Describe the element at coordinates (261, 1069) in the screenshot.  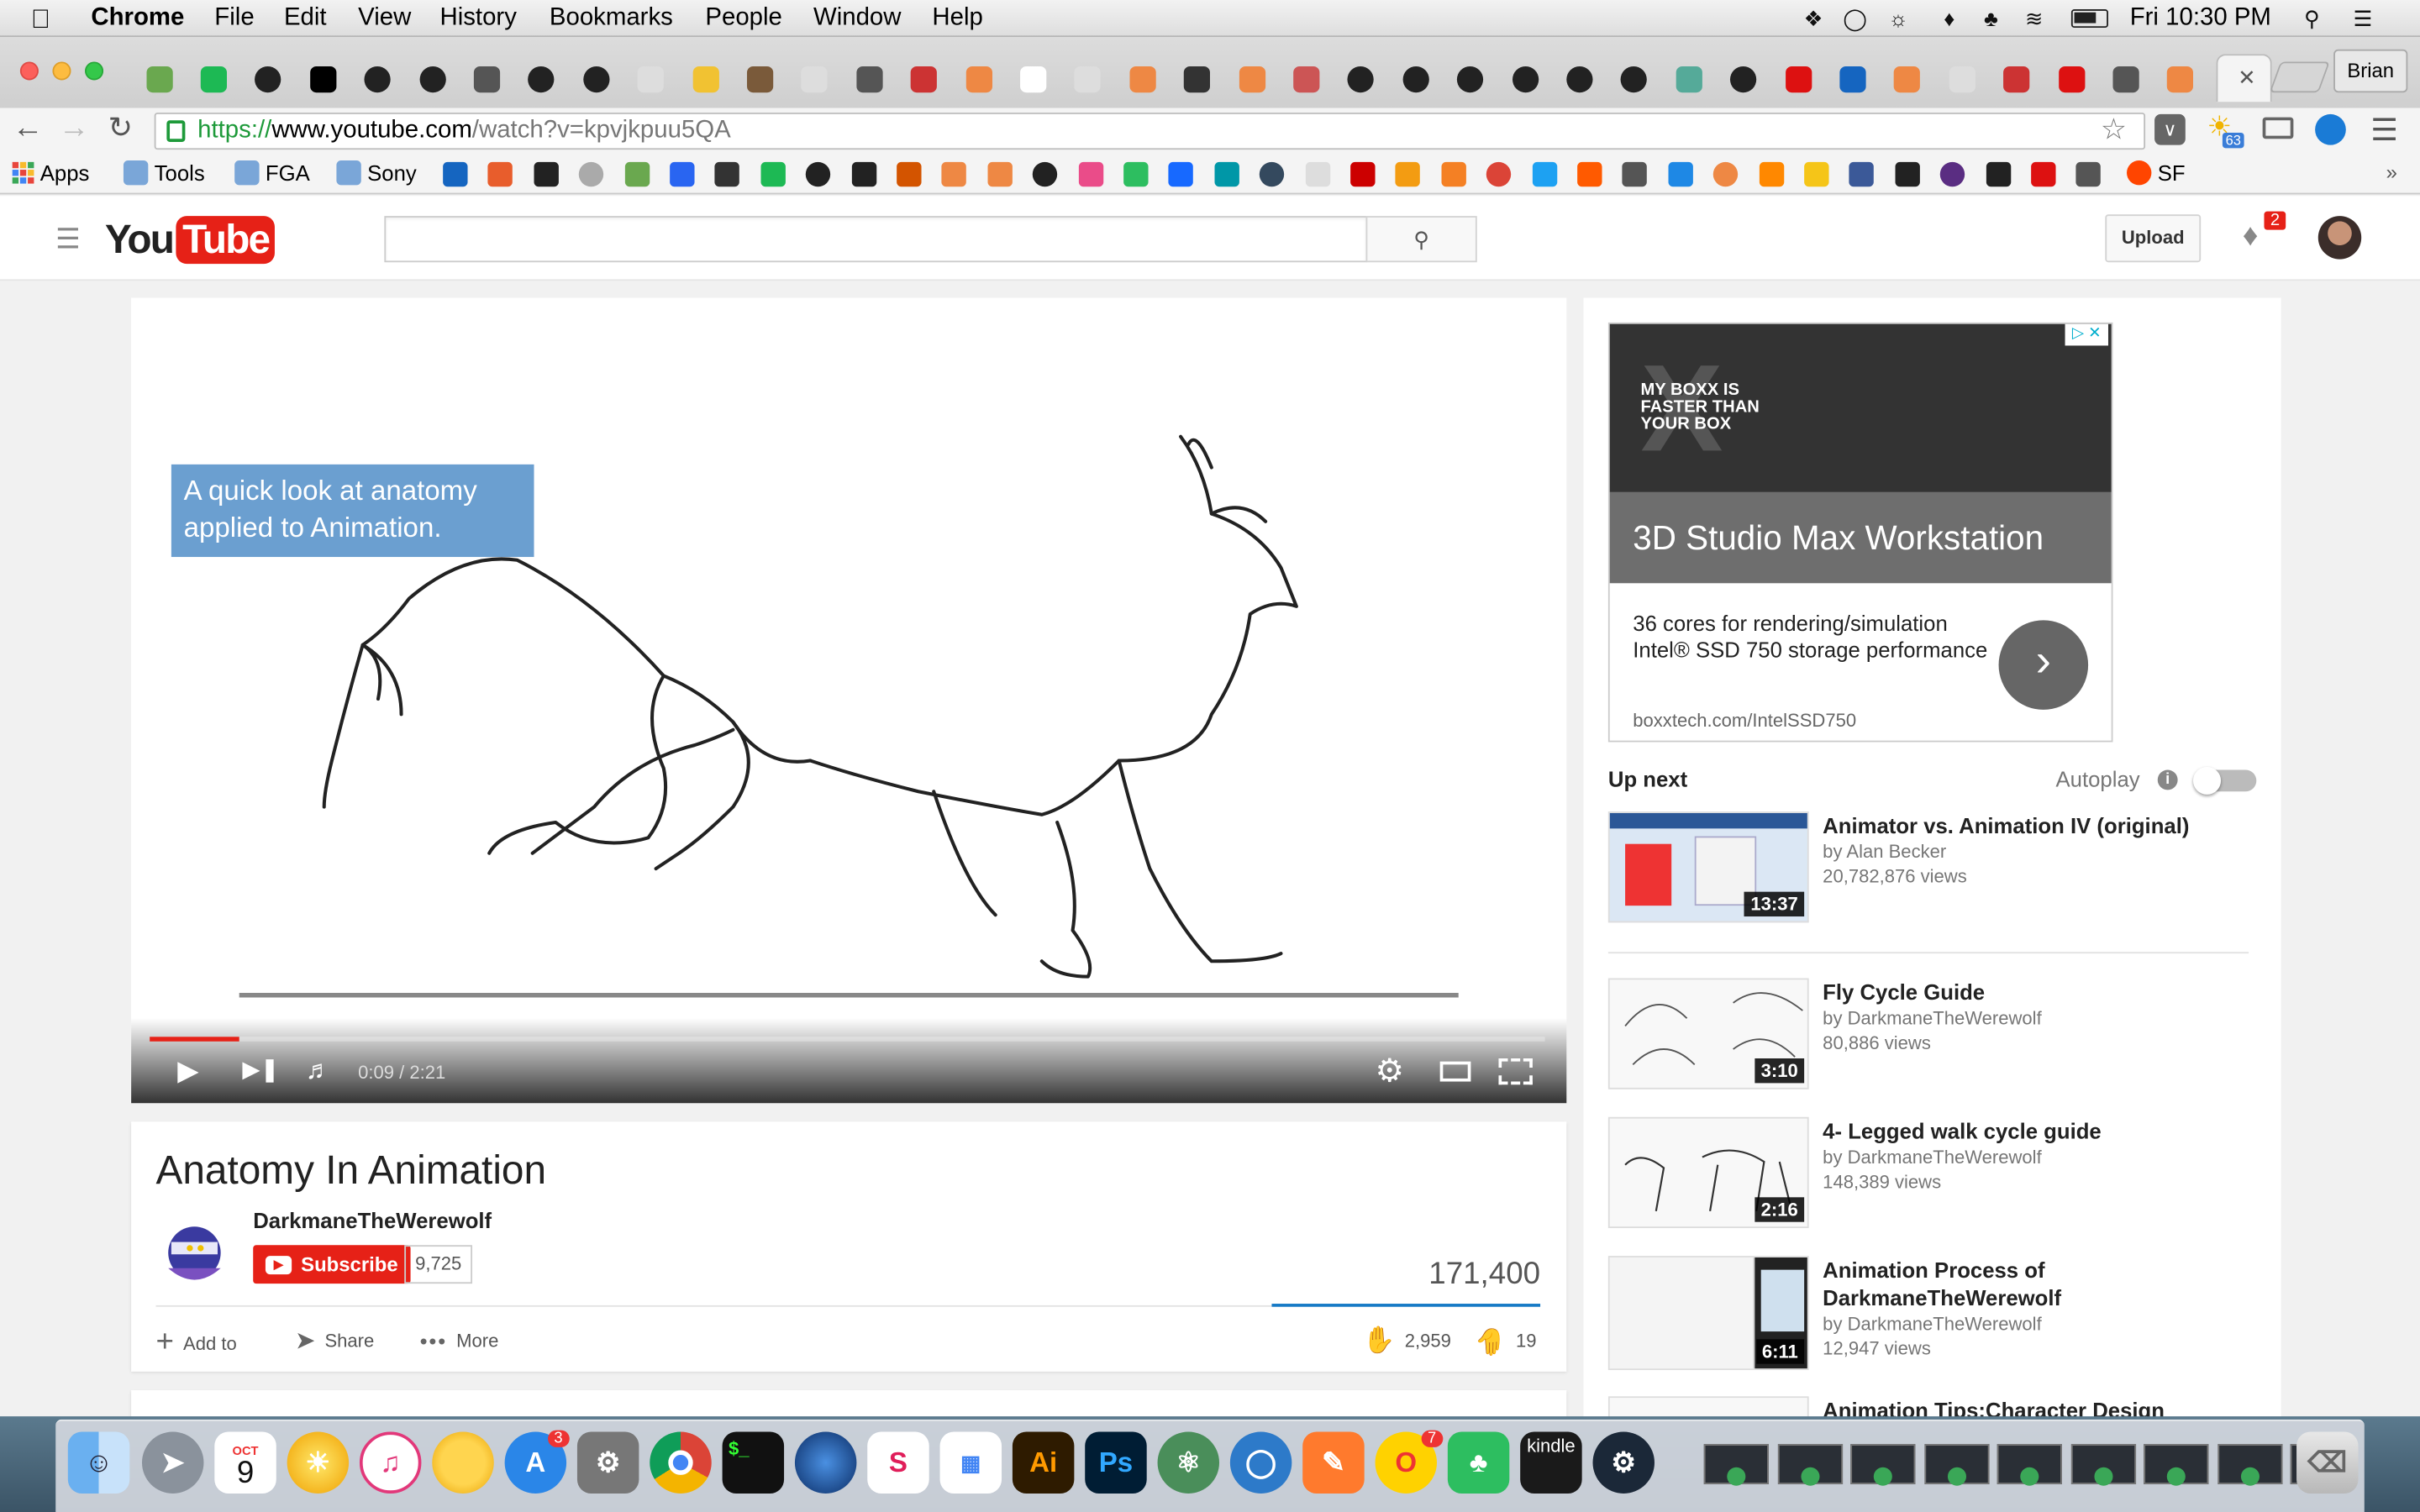
I see `next-icon: ▶❚` at that location.